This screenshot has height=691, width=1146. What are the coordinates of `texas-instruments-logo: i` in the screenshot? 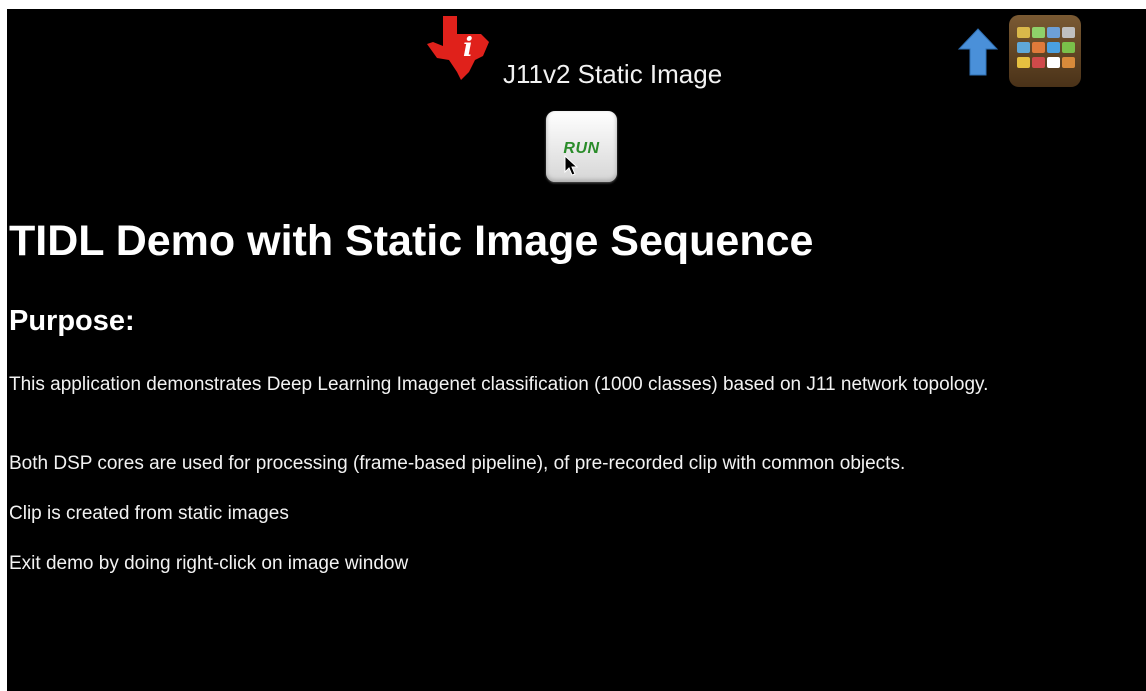 It's located at (458, 48).